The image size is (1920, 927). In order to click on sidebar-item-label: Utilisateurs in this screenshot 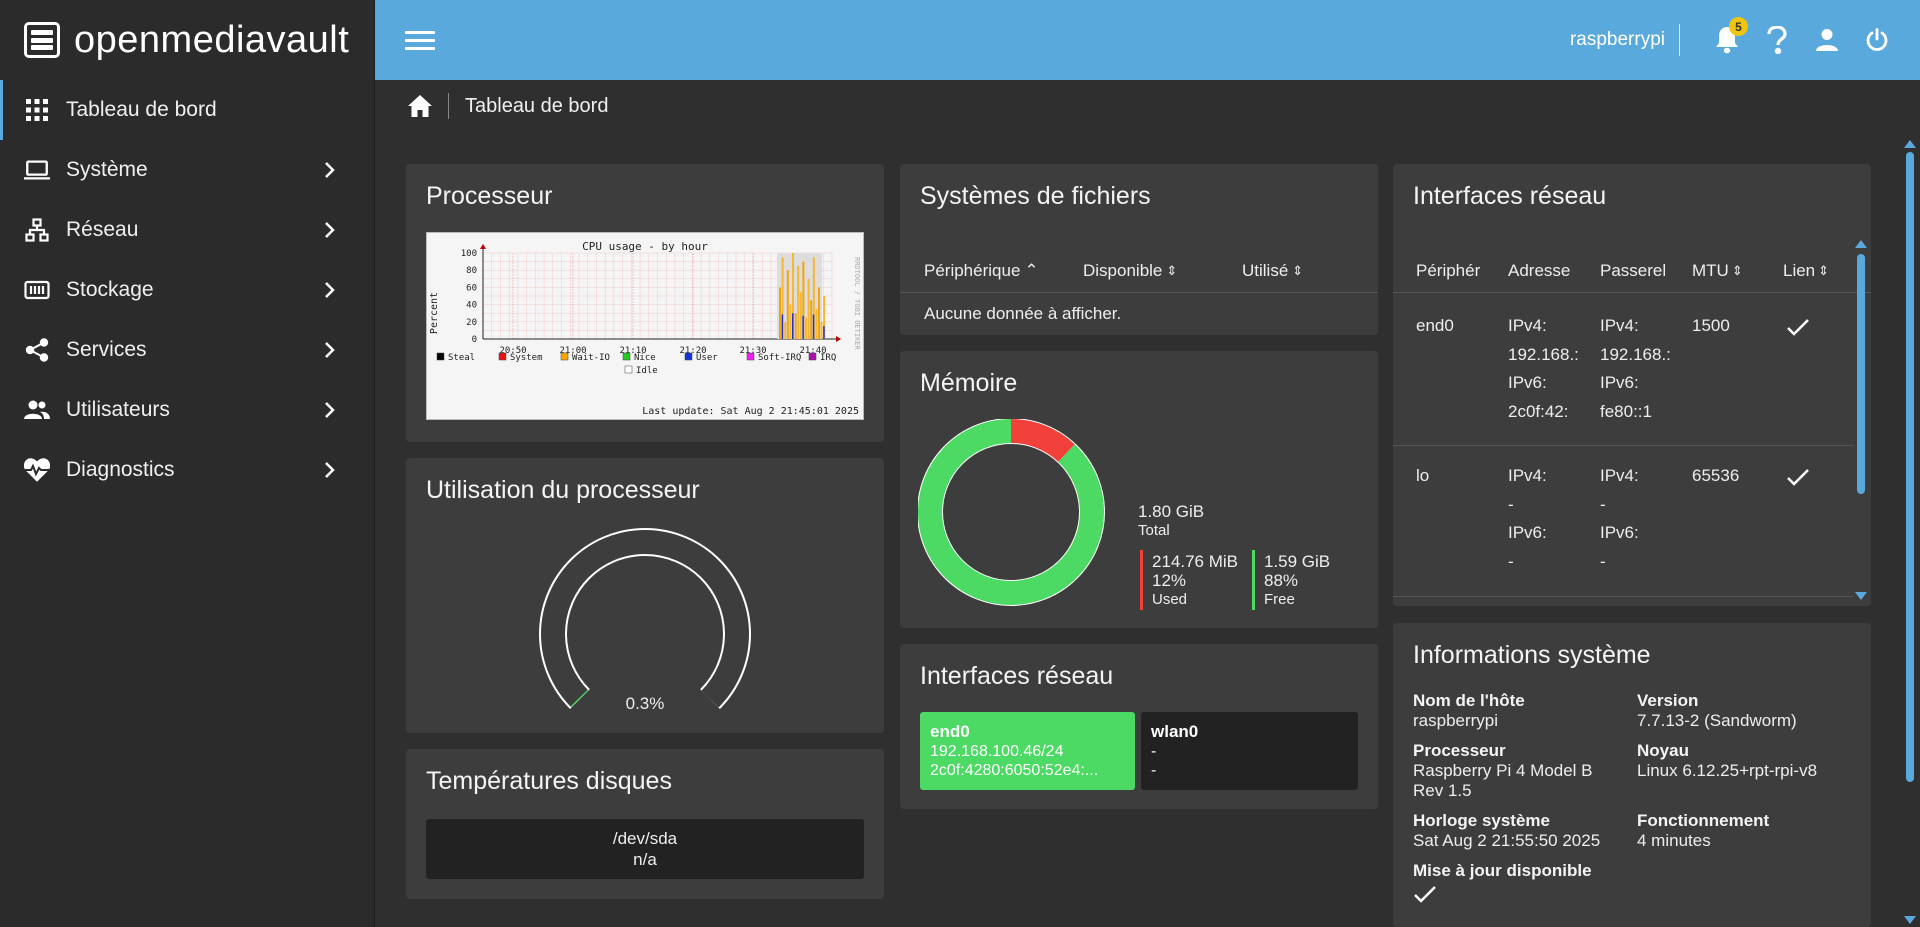, I will do `click(118, 409)`.